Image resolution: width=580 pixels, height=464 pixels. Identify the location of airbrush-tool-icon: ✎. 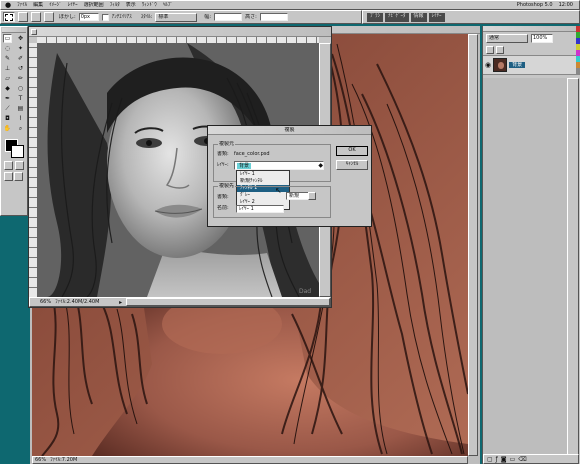
(7, 58).